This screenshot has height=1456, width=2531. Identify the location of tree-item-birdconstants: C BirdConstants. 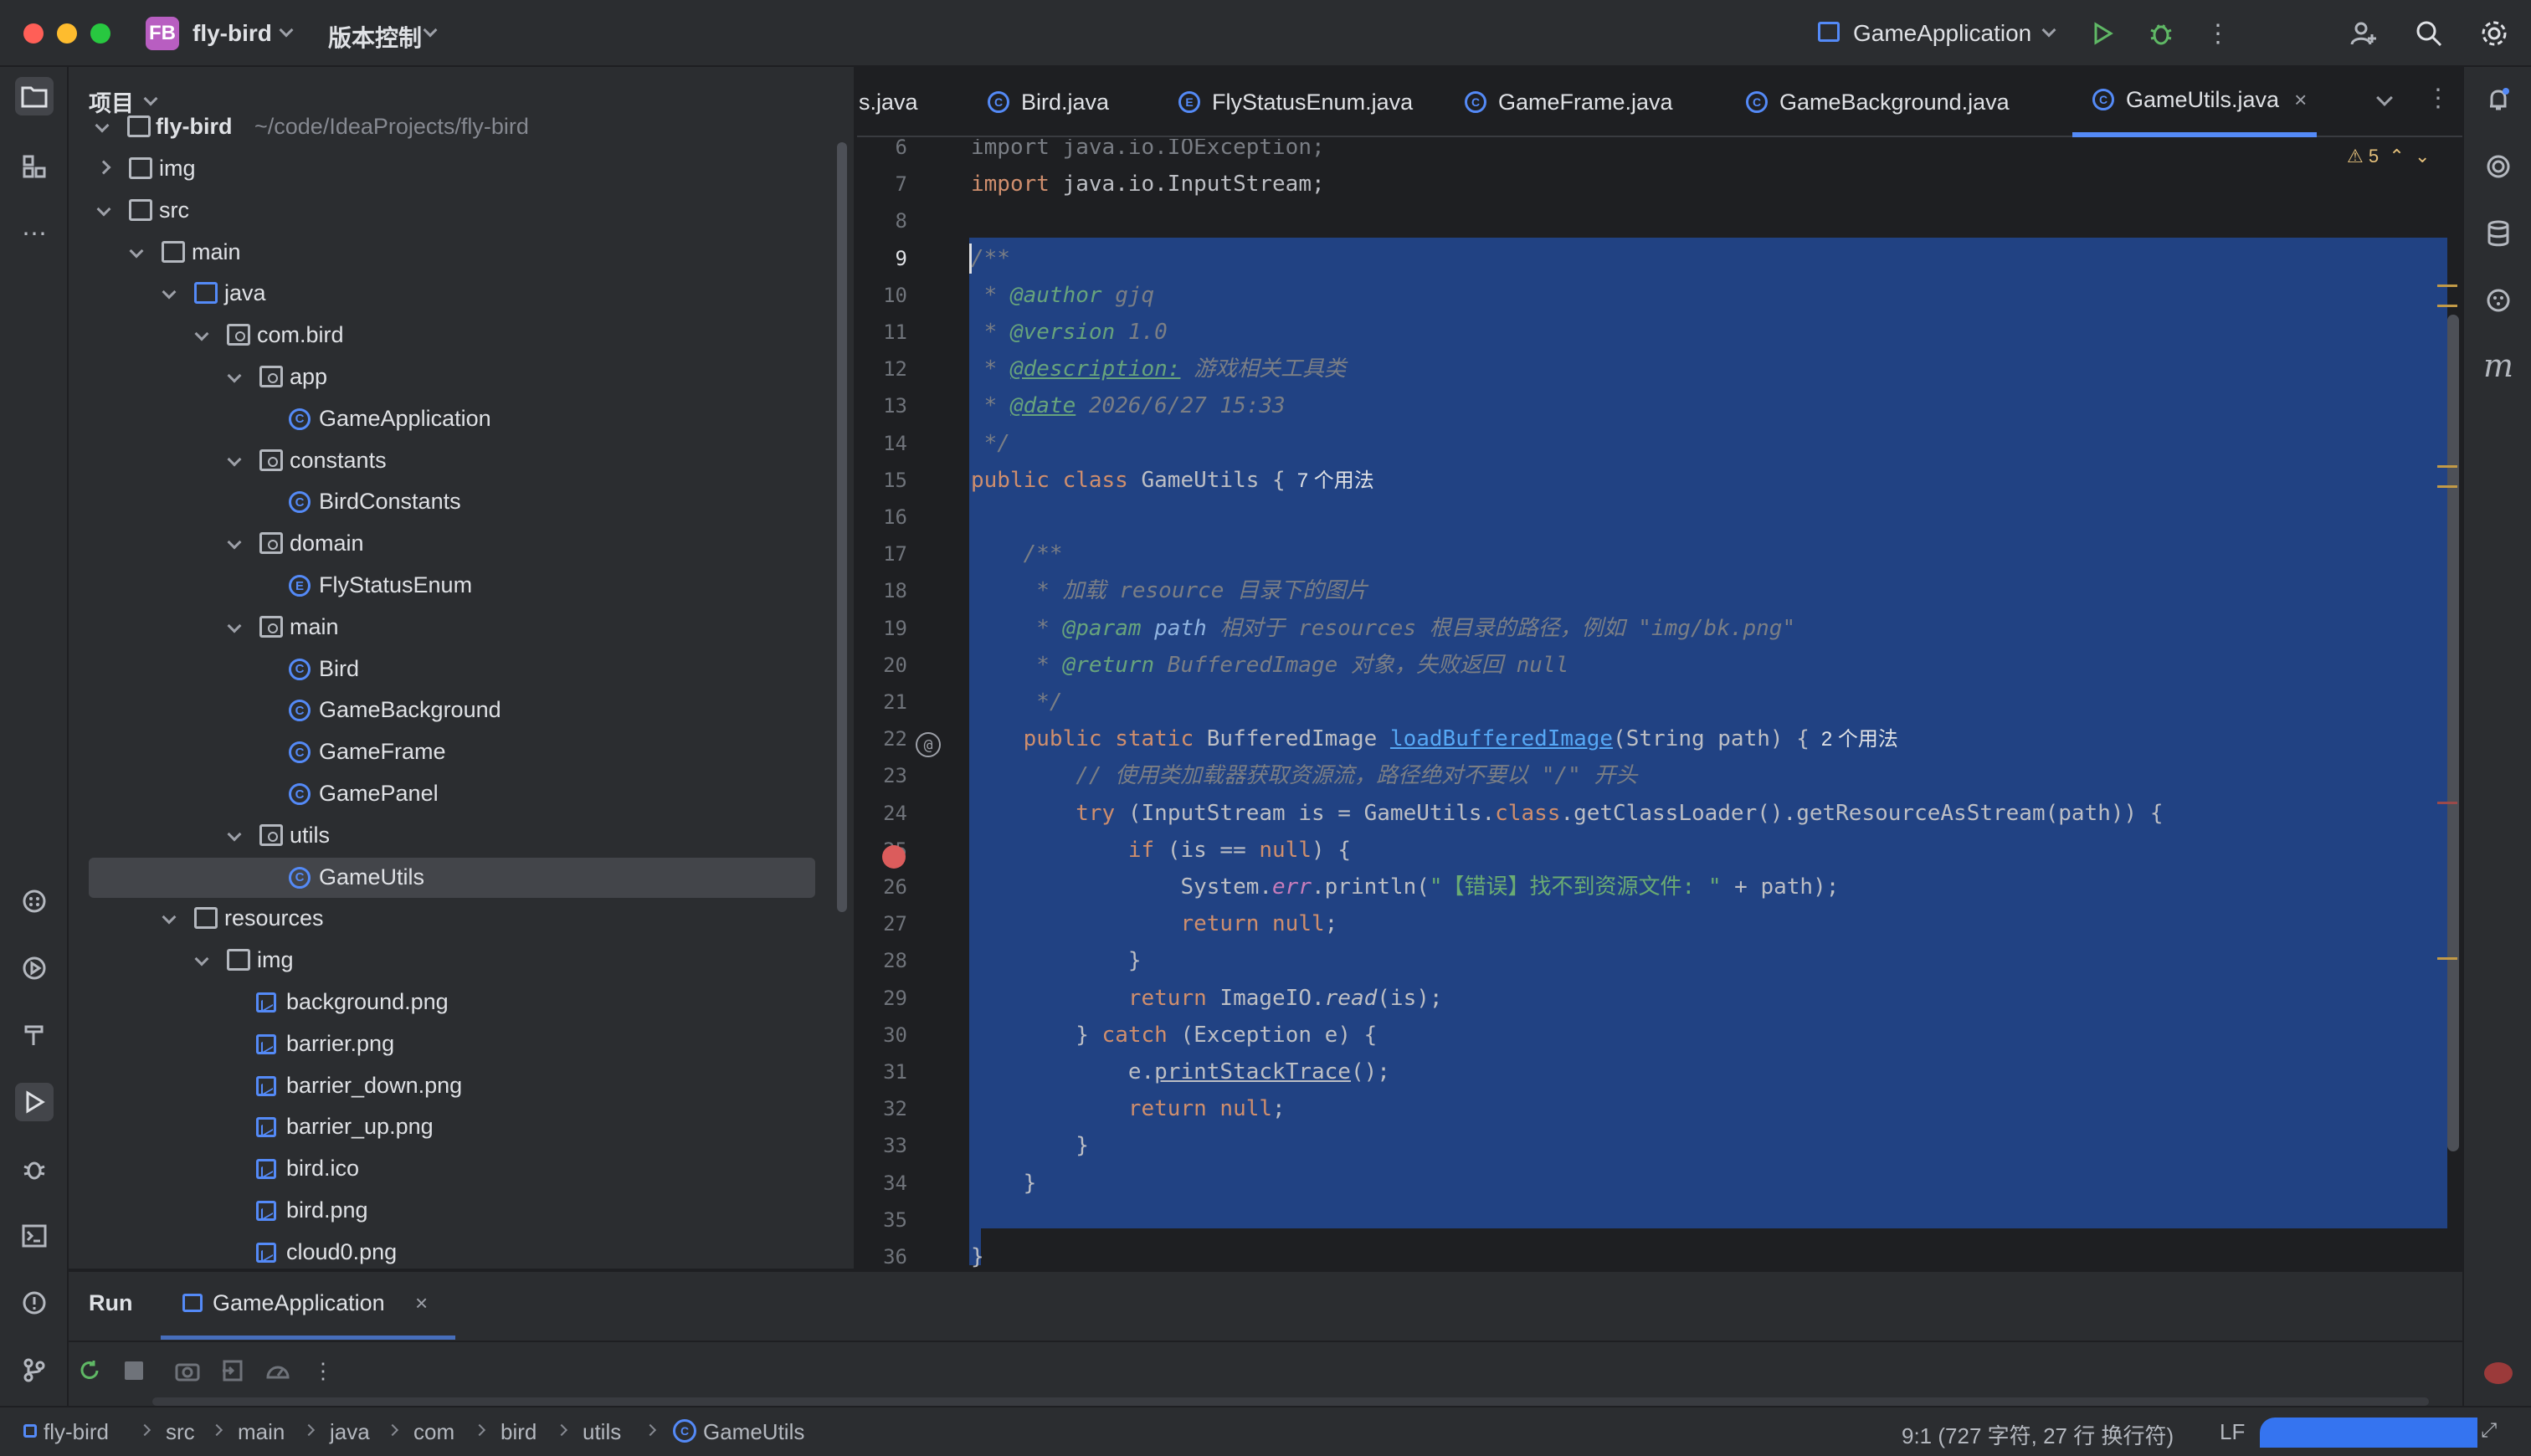
(458, 502).